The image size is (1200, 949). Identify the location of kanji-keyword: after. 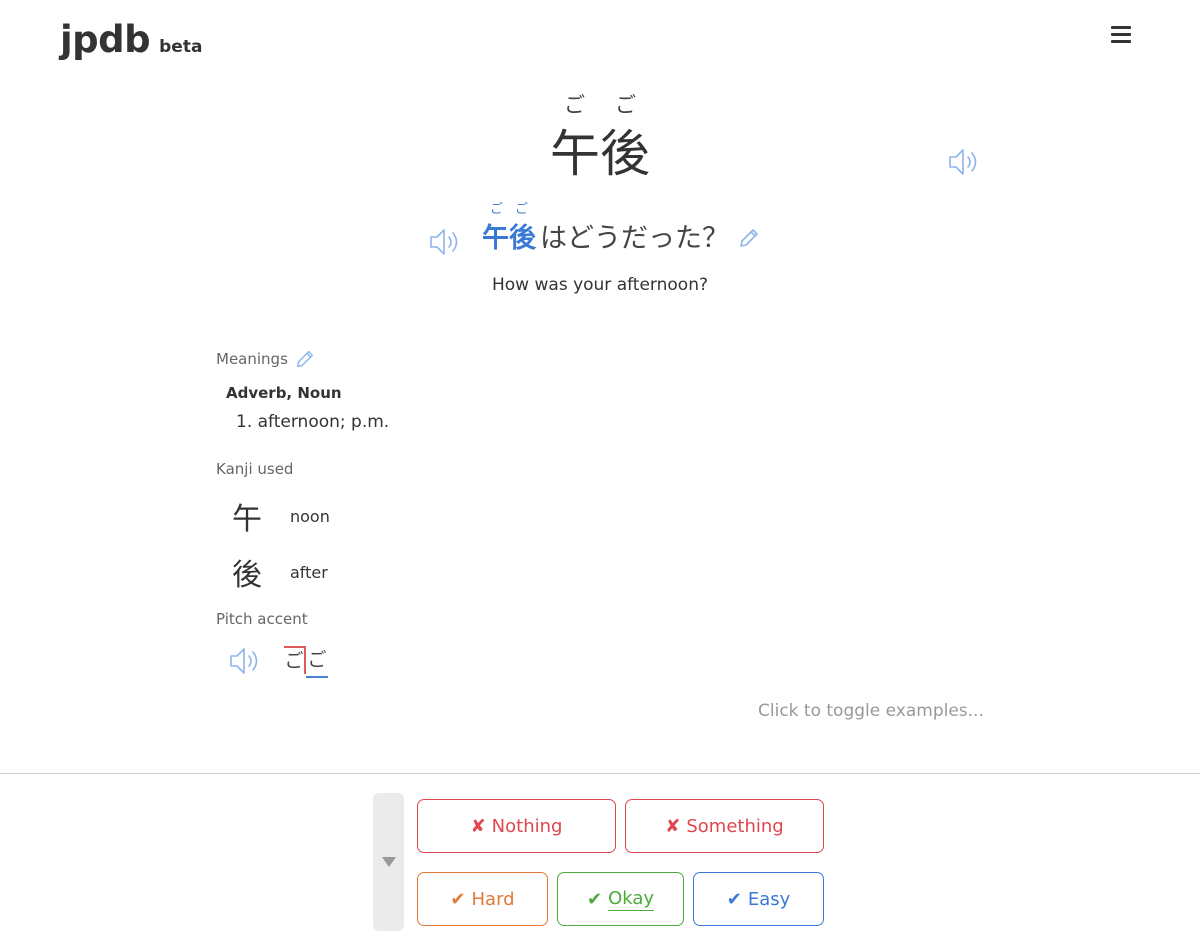
(309, 572).